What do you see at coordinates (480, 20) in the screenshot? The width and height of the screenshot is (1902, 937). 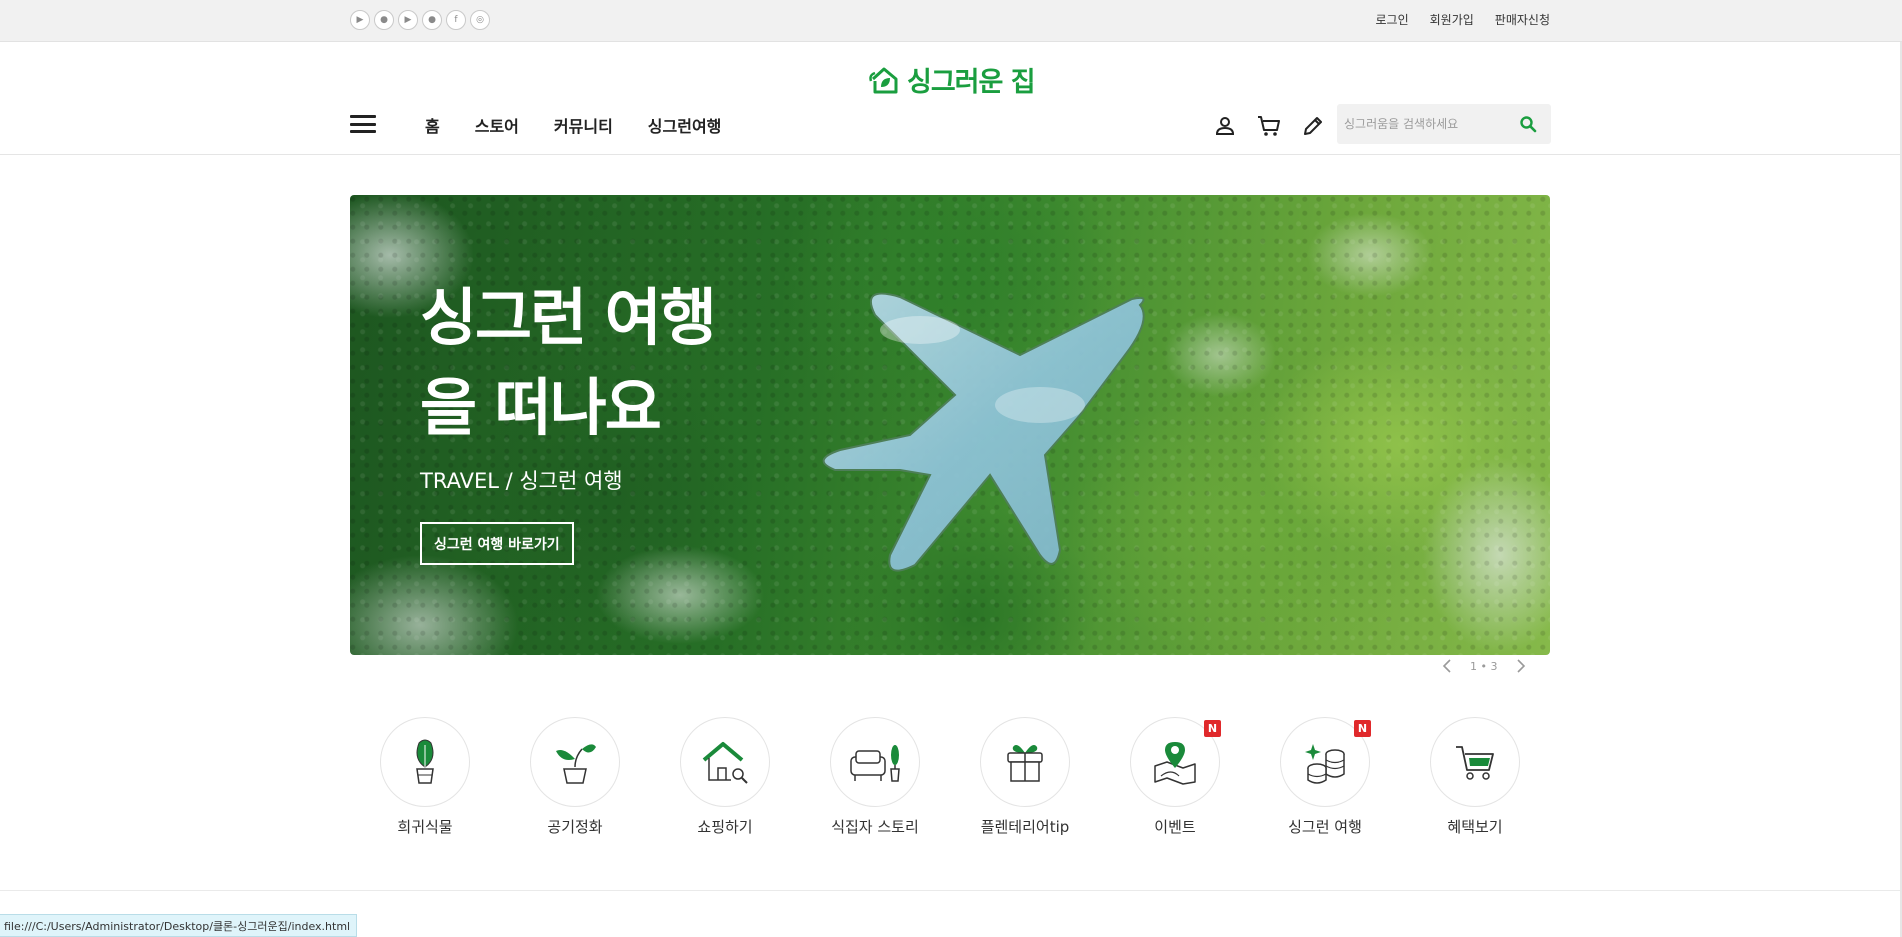 I see `instagram-icon: ◎` at bounding box center [480, 20].